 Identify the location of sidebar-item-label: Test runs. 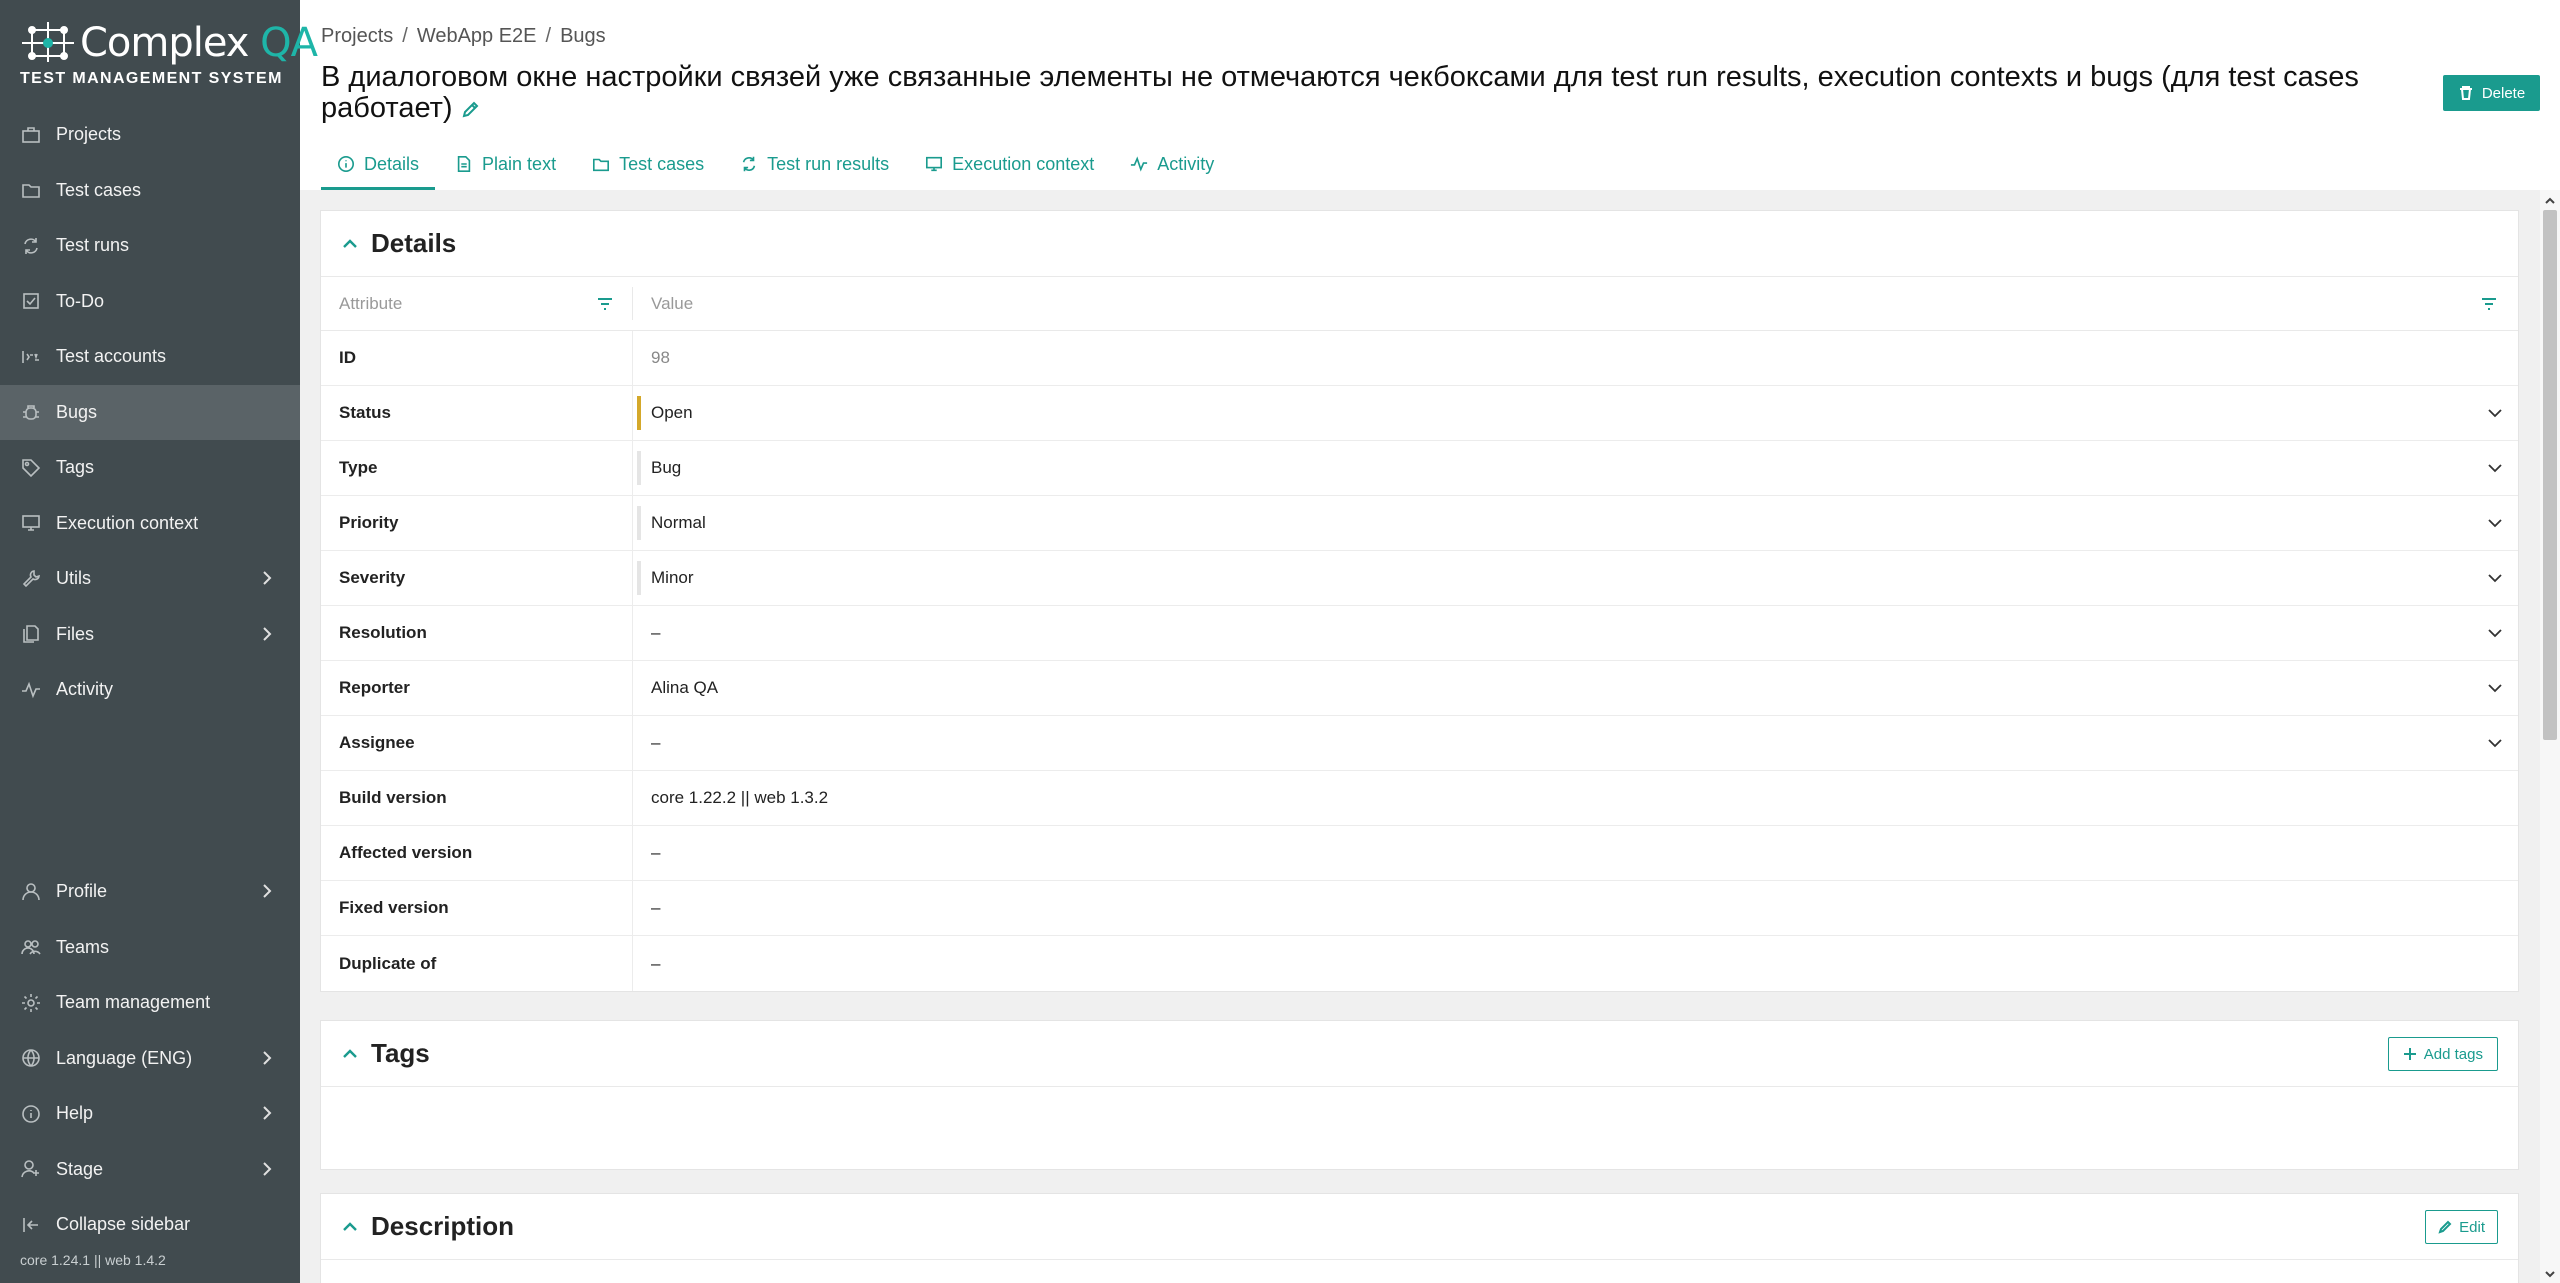
(93, 245).